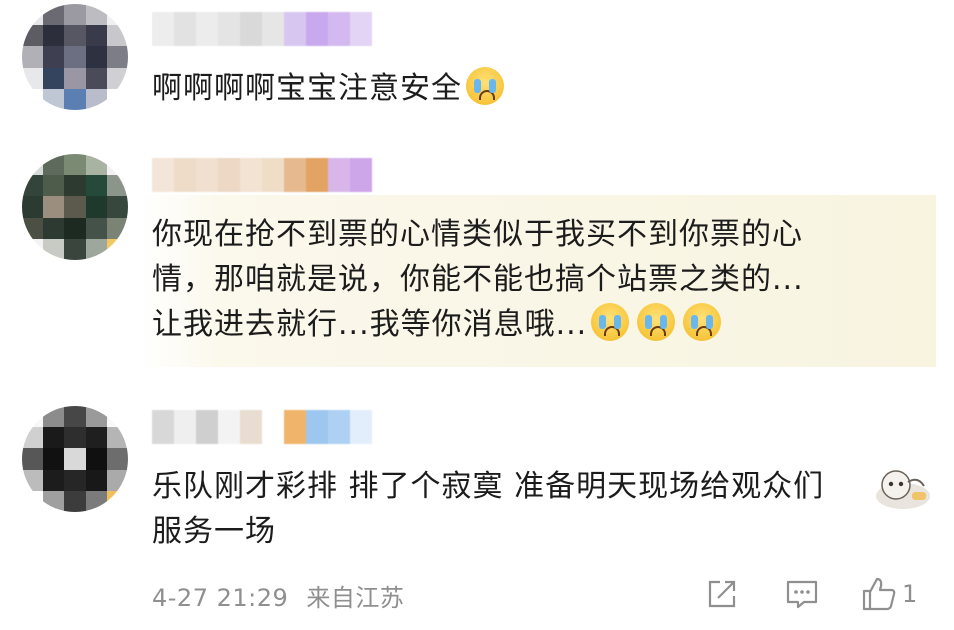 The height and width of the screenshot is (630, 954). I want to click on share-icon, so click(722, 594).